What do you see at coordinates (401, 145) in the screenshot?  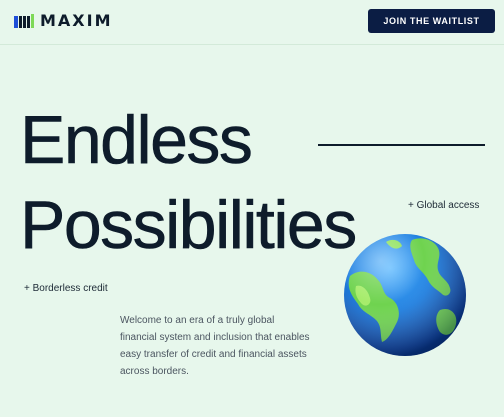 I see `hero-divider` at bounding box center [401, 145].